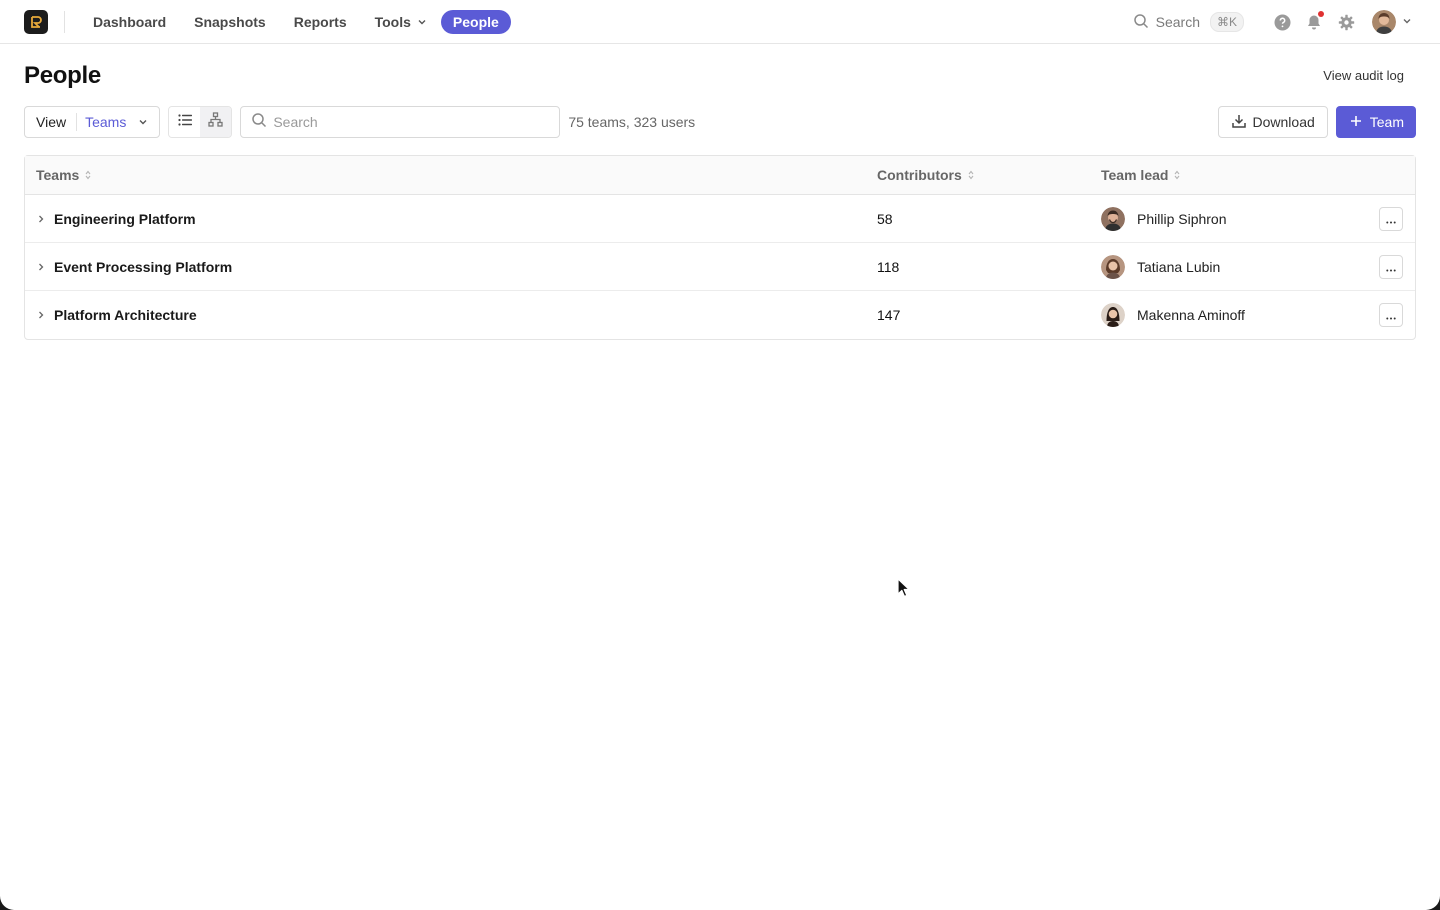  Describe the element at coordinates (1234, 175) in the screenshot. I see `column-header-team-lead: Team lead` at that location.